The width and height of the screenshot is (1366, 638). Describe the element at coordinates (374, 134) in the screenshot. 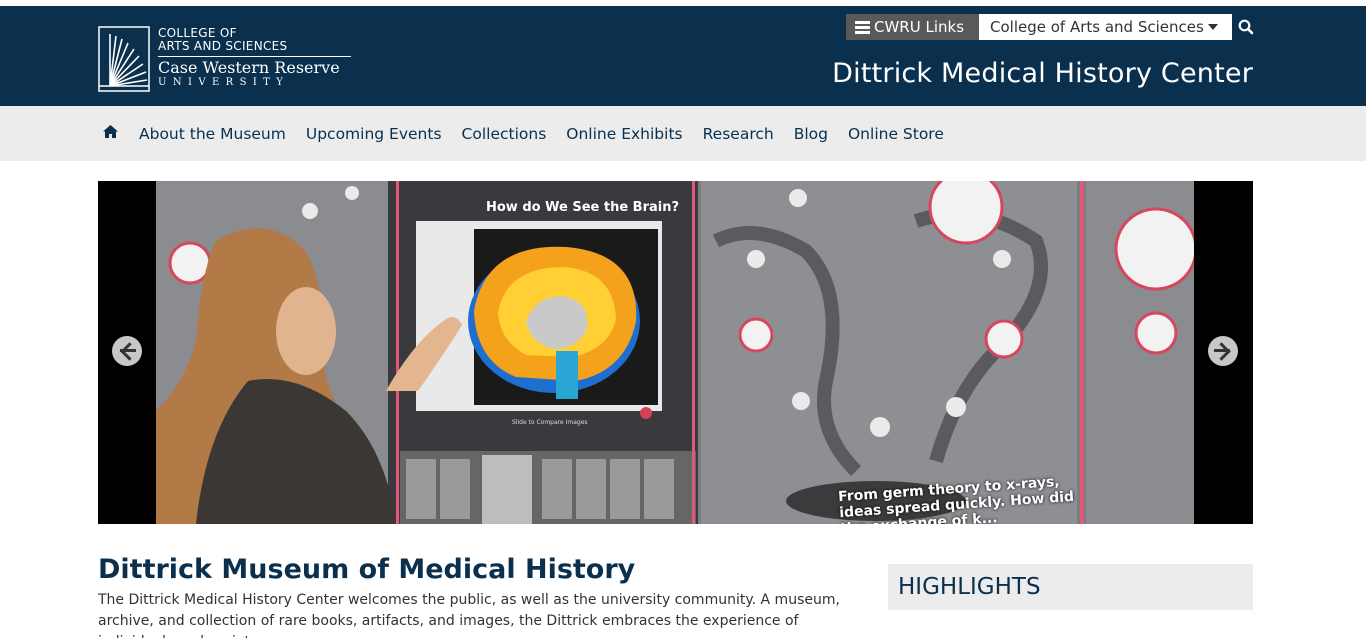

I see `nav-item-upcoming-events: Upcoming Events` at that location.